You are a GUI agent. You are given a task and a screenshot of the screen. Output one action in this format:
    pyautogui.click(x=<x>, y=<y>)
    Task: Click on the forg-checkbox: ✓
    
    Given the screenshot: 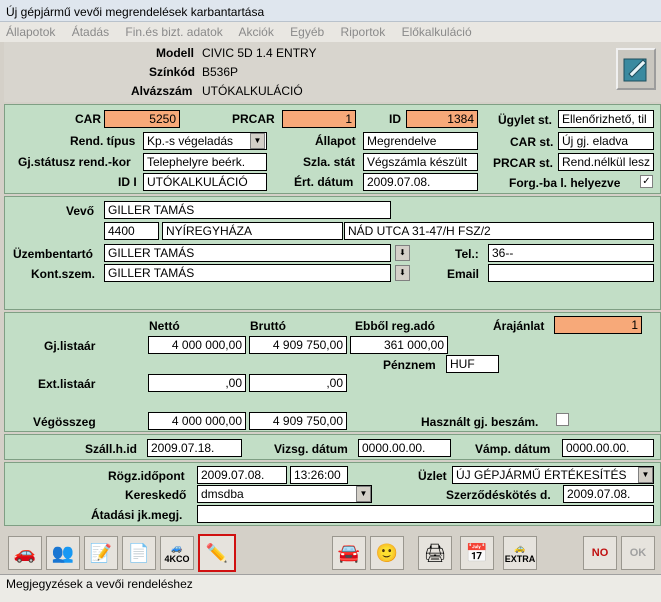 What is the action you would take?
    pyautogui.click(x=646, y=181)
    